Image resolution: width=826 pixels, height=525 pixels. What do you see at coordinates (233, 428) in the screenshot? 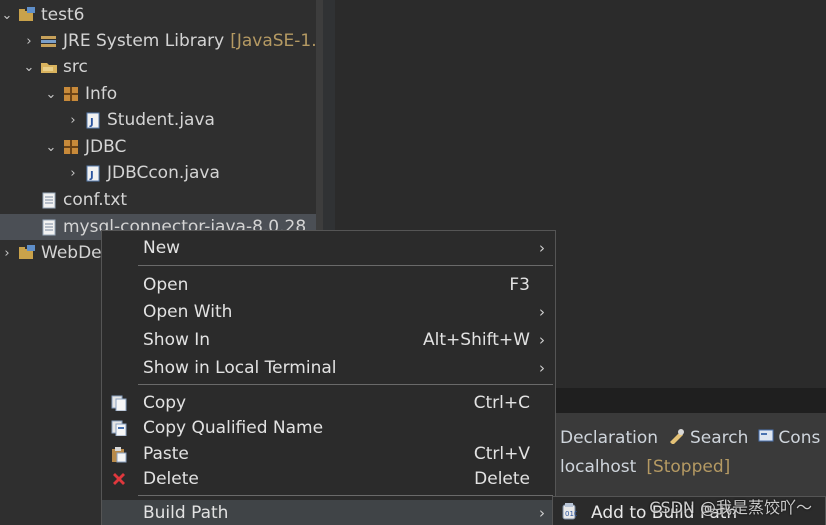
I see `menu-item-label: Copy Qualified Name` at bounding box center [233, 428].